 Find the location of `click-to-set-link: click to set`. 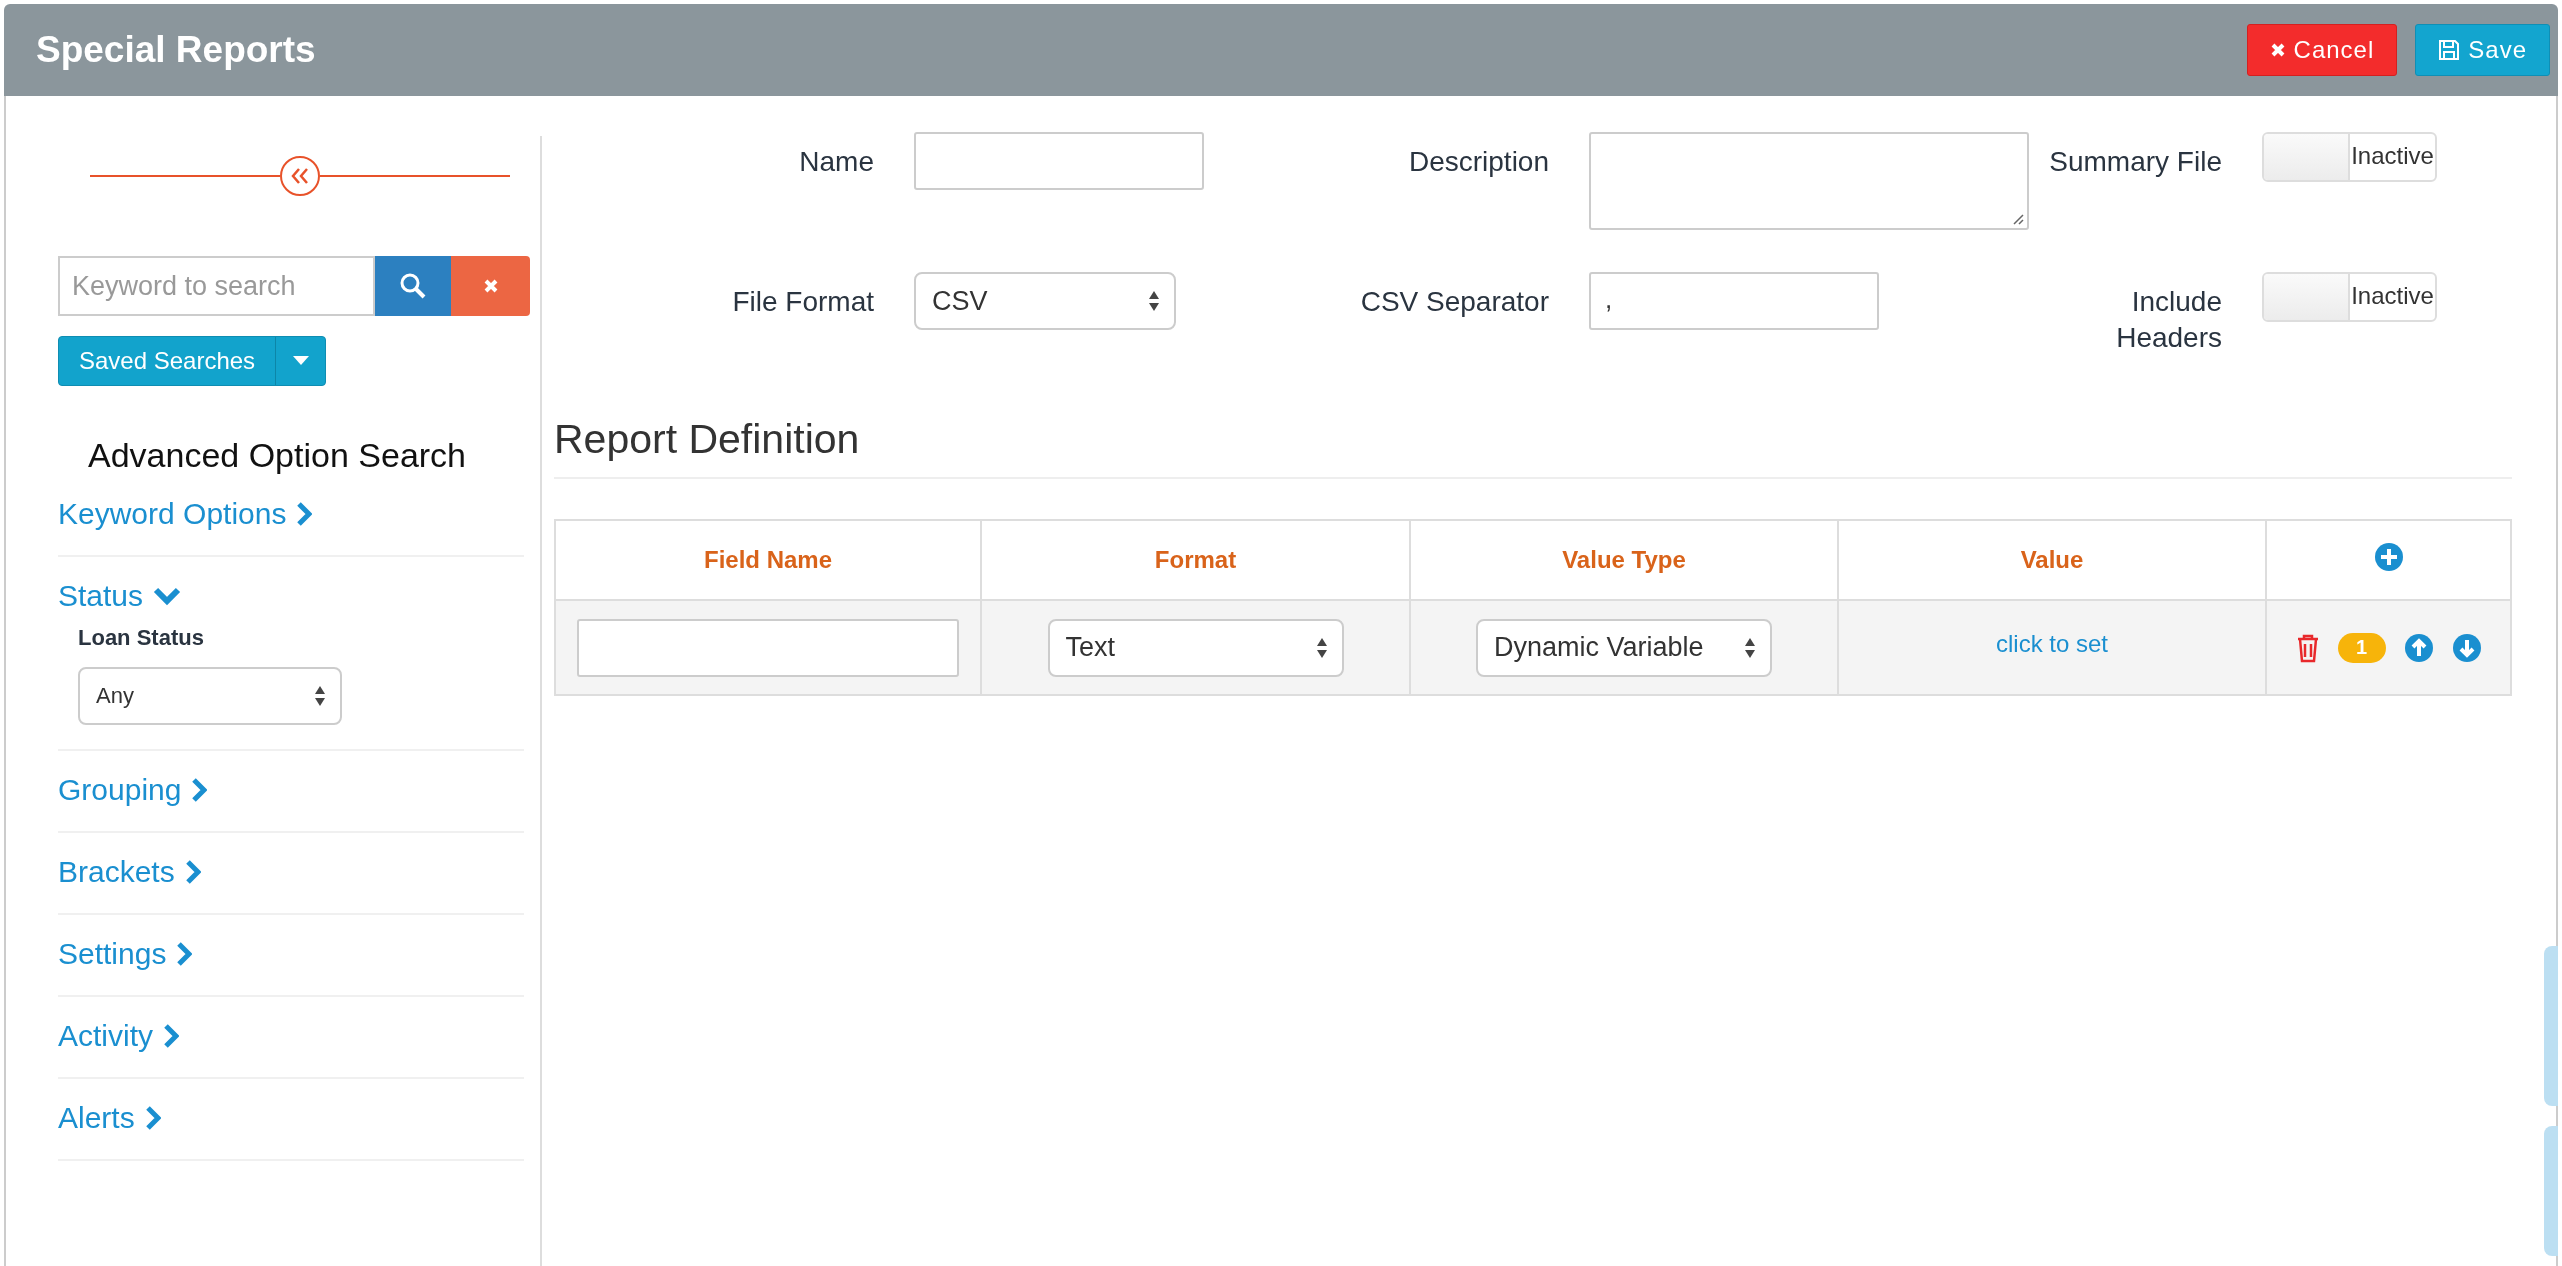

click-to-set-link: click to set is located at coordinates (2052, 643).